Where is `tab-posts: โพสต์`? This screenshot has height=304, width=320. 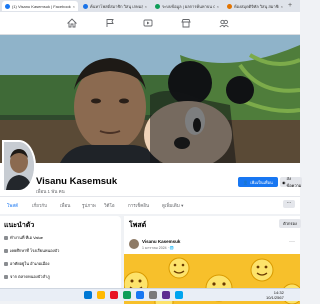 tab-posts: โพสต์ is located at coordinates (12, 205).